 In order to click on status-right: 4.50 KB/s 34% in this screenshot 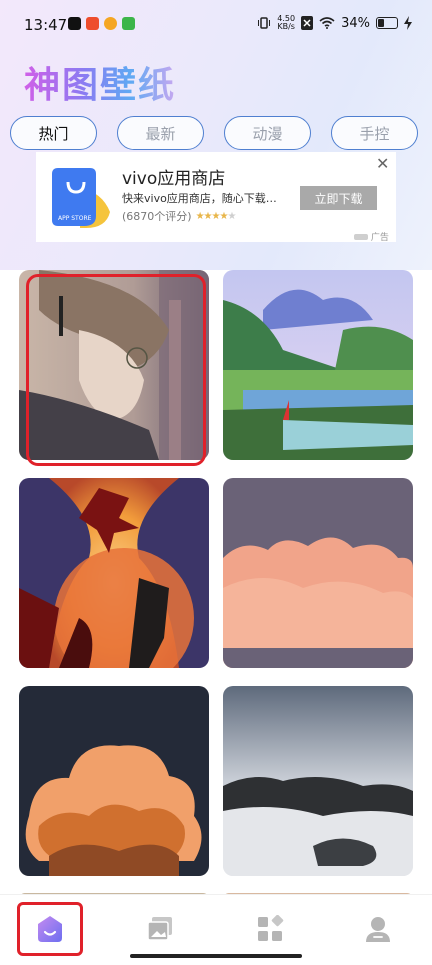, I will do `click(334, 23)`.